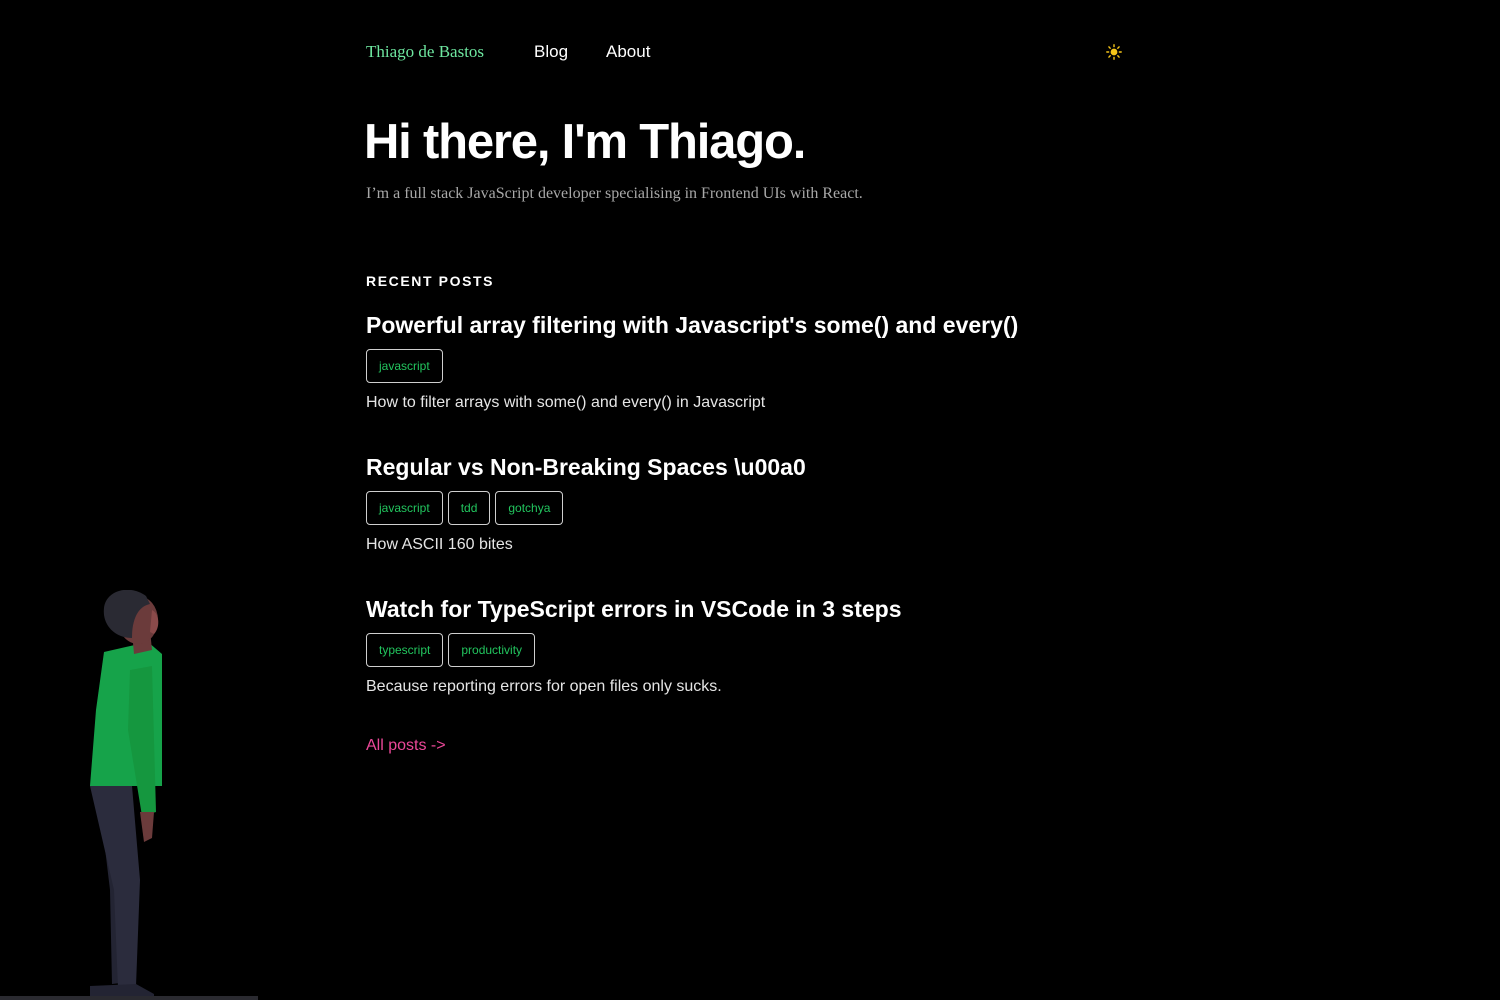 The width and height of the screenshot is (1500, 1000). What do you see at coordinates (405, 650) in the screenshot?
I see `tag-typescript: typescript` at bounding box center [405, 650].